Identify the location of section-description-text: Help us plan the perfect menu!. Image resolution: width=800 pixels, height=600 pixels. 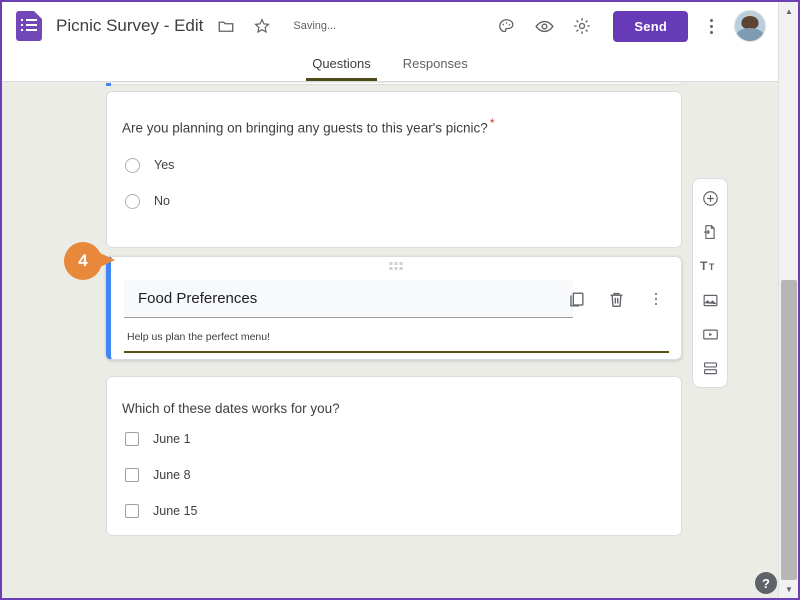
(199, 337).